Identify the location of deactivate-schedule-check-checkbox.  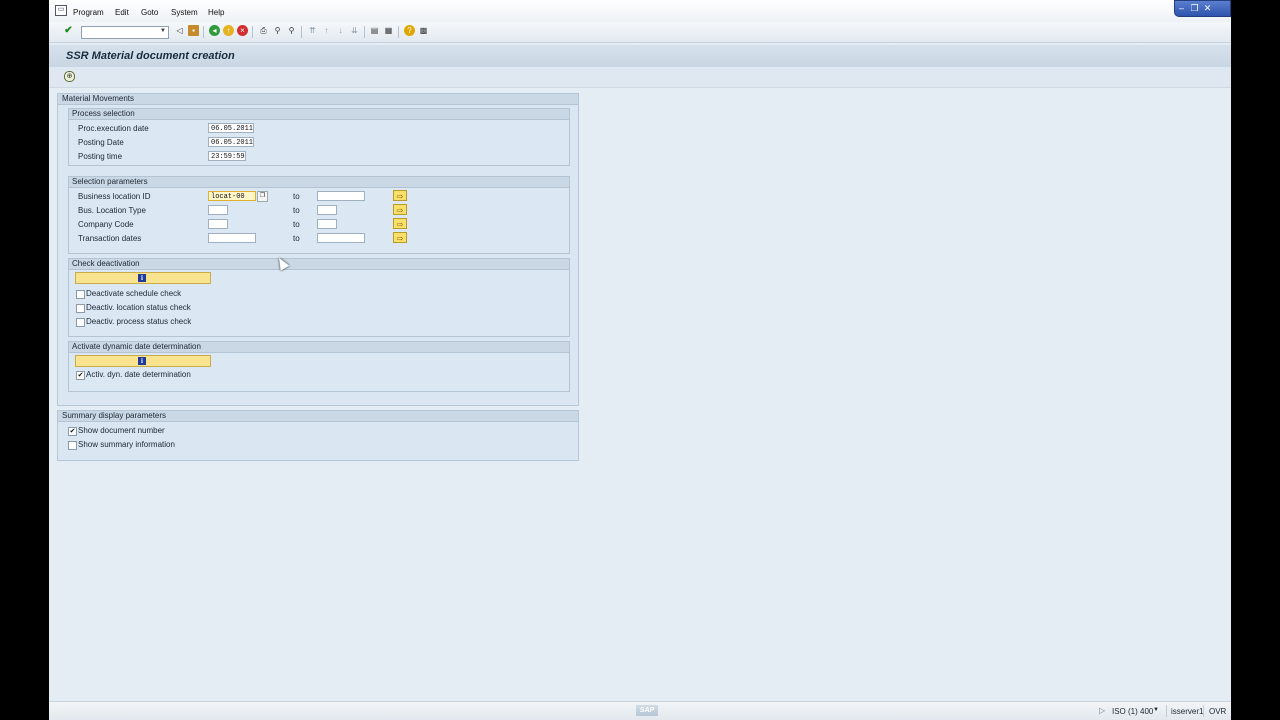
(80, 294).